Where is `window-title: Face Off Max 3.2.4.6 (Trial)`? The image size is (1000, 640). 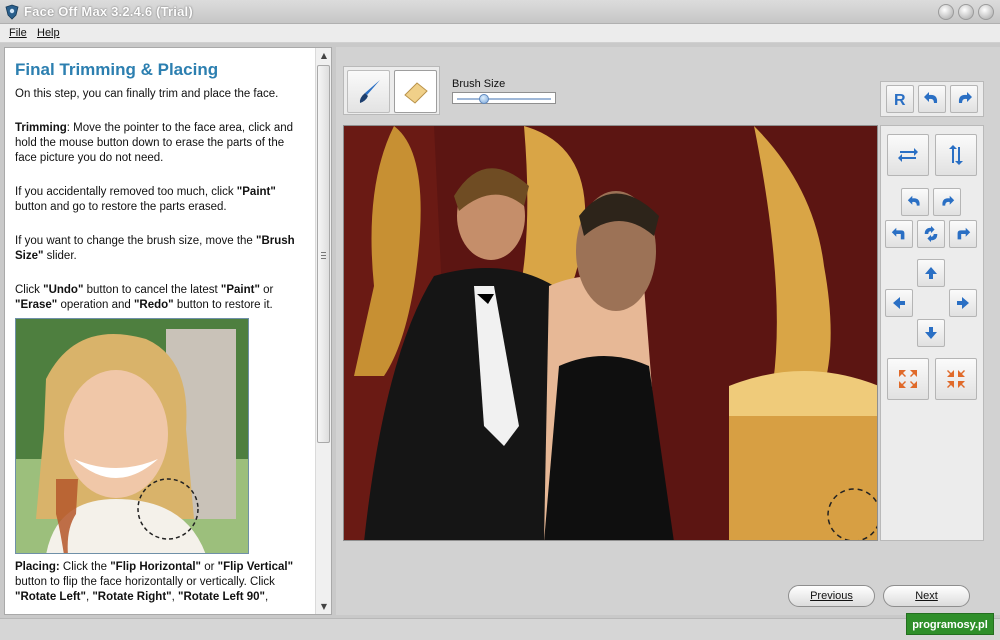 window-title: Face Off Max 3.2.4.6 (Trial) is located at coordinates (108, 11).